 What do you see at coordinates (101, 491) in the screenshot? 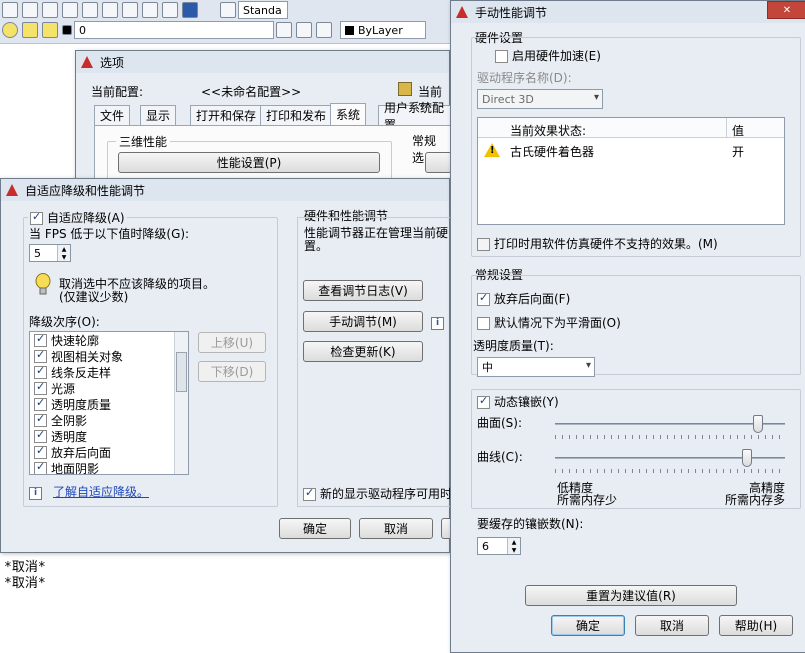
I see `learn-adaptive-link: 了解自适应降级。` at bounding box center [101, 491].